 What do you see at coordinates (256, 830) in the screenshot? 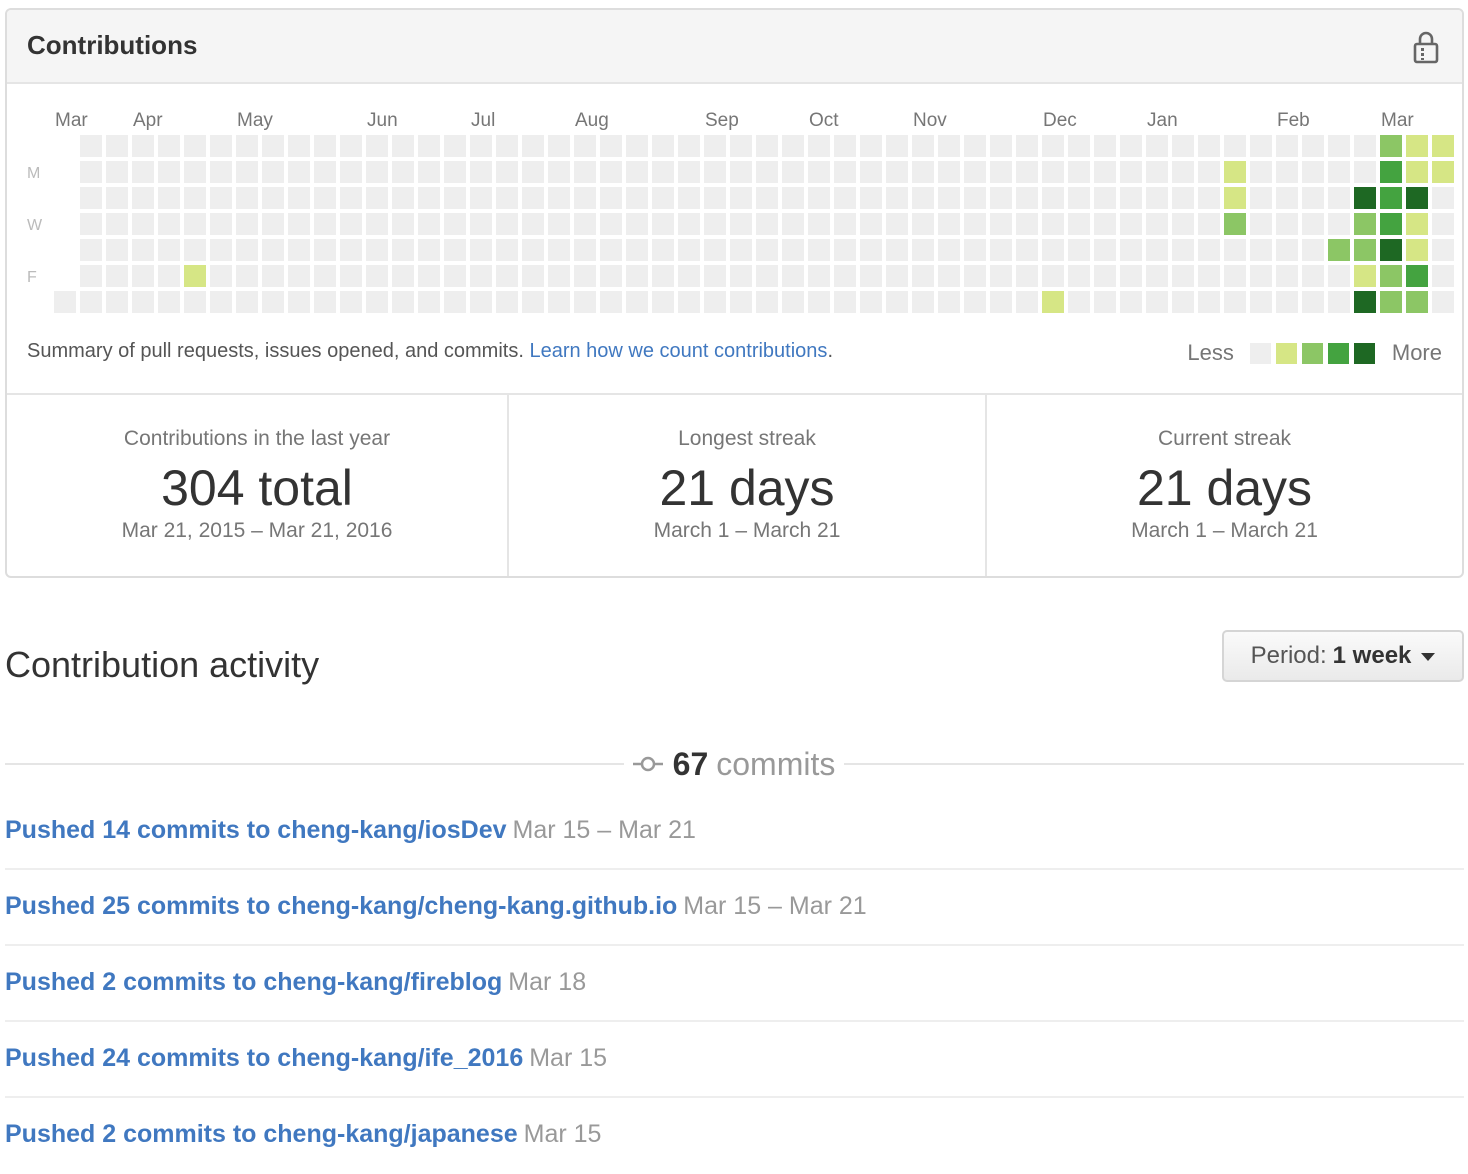
I see `activity-link: Pushed 14 commits to cheng-kang/iosDev` at bounding box center [256, 830].